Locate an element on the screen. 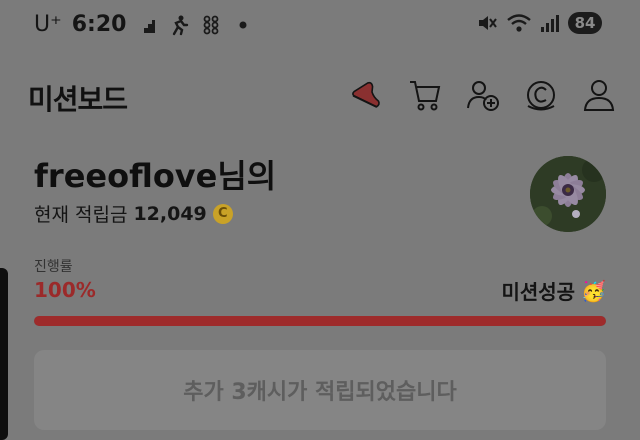 Image resolution: width=640 pixels, height=440 pixels. progress-percent: 100% is located at coordinates (65, 290).